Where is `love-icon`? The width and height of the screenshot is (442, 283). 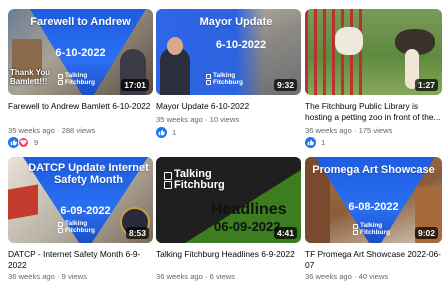 love-icon is located at coordinates (23, 142).